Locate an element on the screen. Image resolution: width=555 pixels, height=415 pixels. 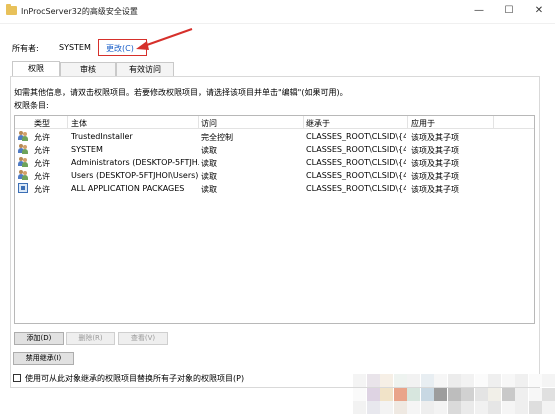
header-inherited-from: 继承于 is located at coordinates (318, 123).